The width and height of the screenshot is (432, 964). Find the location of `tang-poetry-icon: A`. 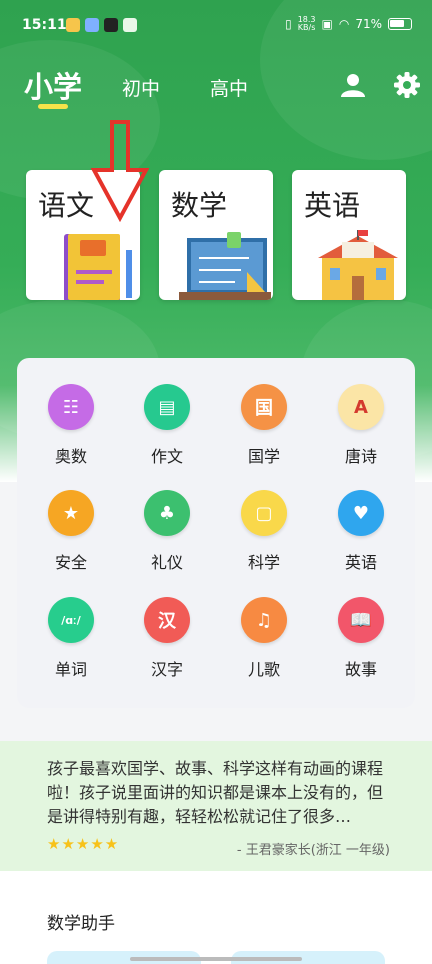

tang-poetry-icon: A is located at coordinates (361, 407).